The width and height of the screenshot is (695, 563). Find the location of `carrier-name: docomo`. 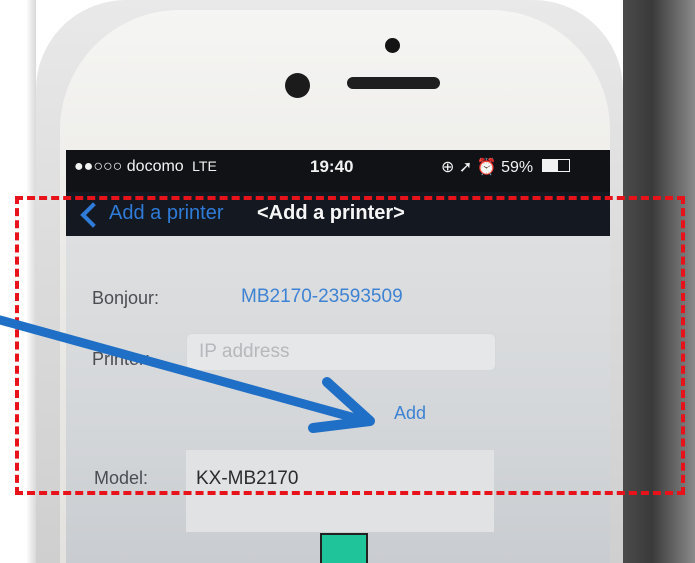

carrier-name: docomo is located at coordinates (155, 166).